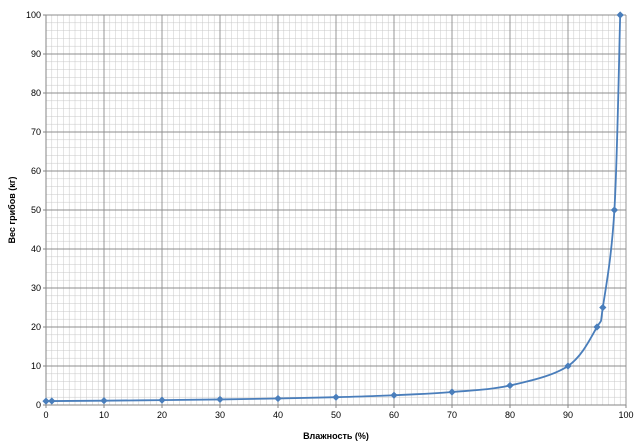 Image resolution: width=640 pixels, height=447 pixels. Describe the element at coordinates (36, 132) in the screenshot. I see `y-tick-label: 70` at that location.